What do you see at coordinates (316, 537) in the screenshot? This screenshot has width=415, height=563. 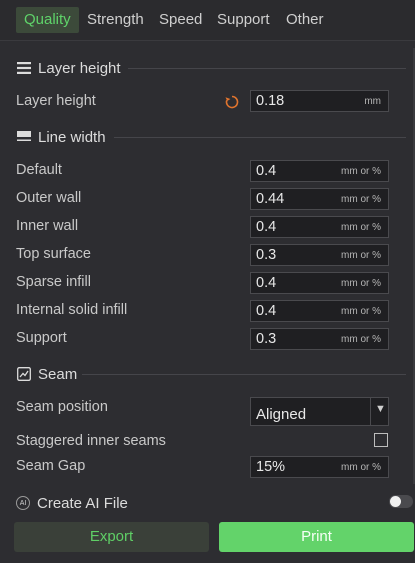 I see `print-button: Print` at bounding box center [316, 537].